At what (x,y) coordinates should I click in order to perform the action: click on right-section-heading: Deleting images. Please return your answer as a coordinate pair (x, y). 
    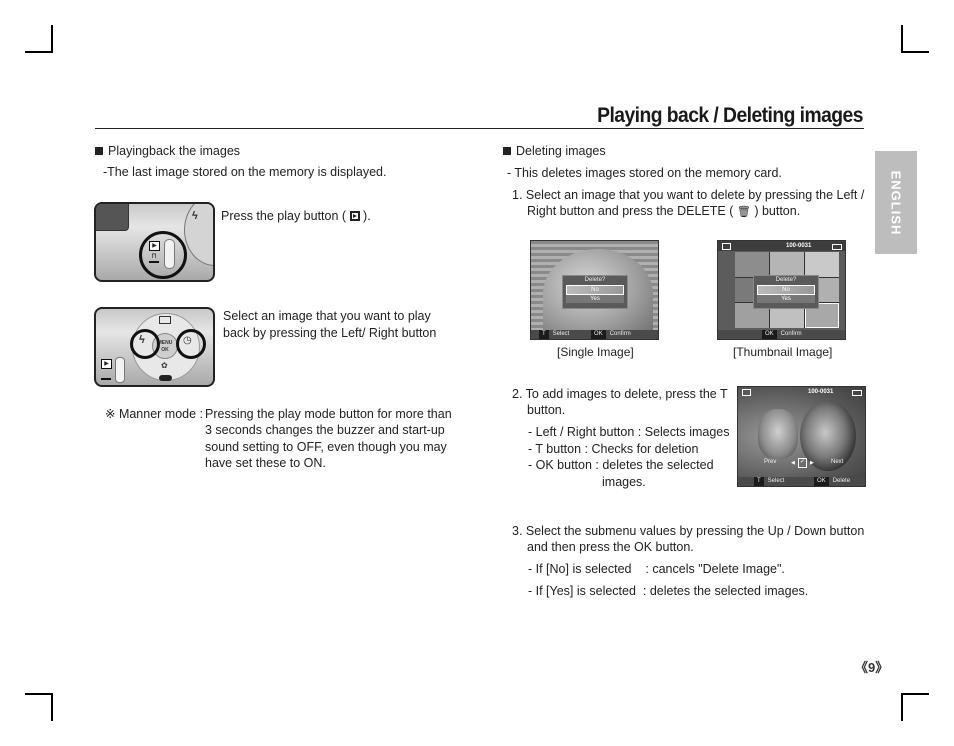
    Looking at the image, I should click on (554, 151).